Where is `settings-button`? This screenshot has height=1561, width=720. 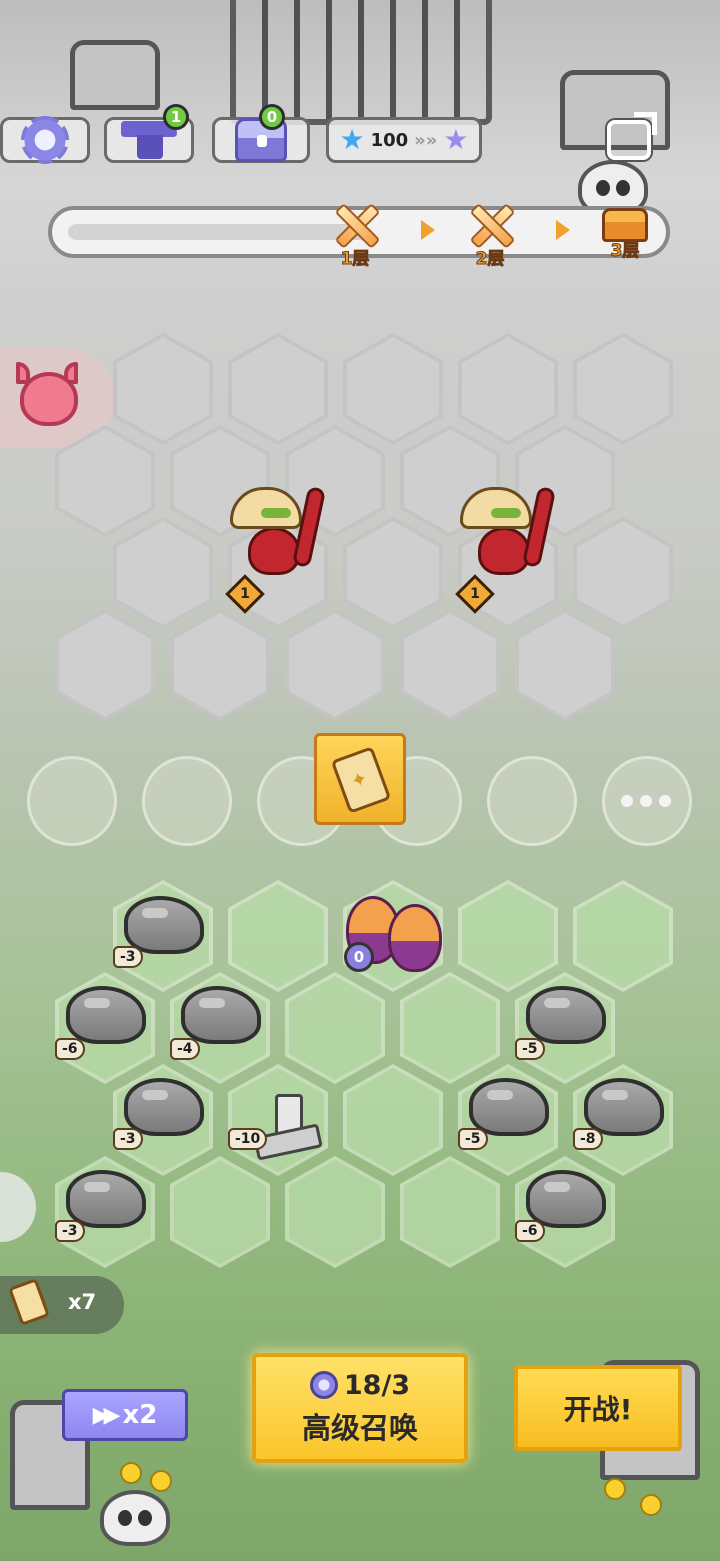 settings-button is located at coordinates (45, 140).